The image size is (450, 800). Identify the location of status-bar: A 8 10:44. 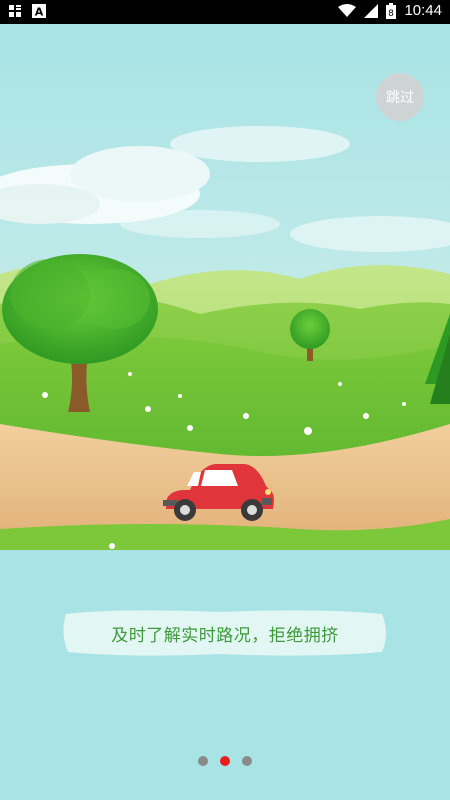
(225, 12).